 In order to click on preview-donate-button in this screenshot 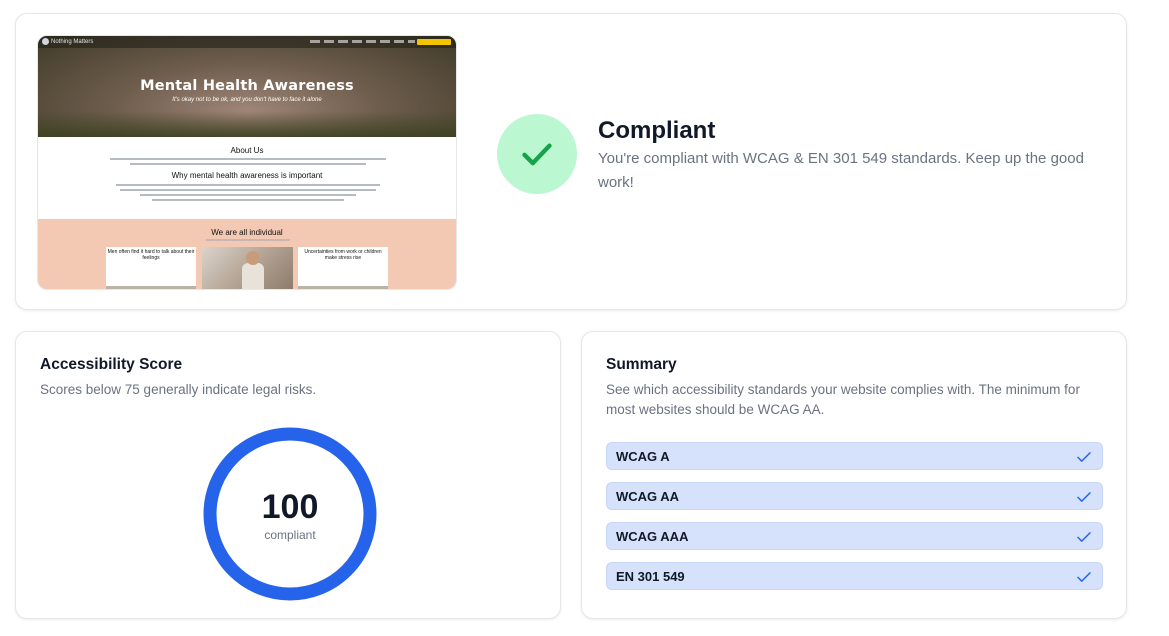, I will do `click(434, 42)`.